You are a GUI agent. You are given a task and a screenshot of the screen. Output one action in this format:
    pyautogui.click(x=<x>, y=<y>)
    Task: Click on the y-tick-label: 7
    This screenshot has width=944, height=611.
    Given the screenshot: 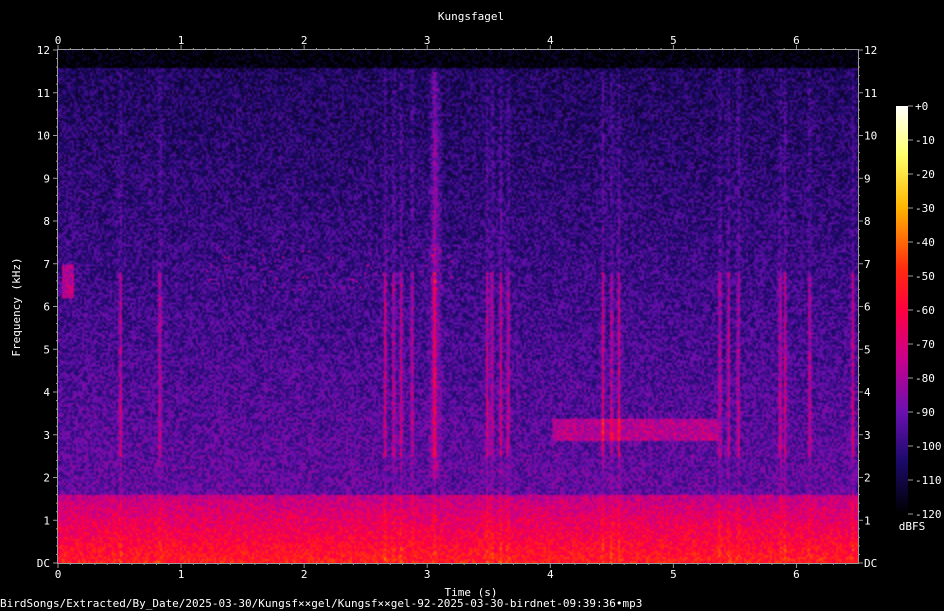 What is the action you would take?
    pyautogui.click(x=46, y=264)
    